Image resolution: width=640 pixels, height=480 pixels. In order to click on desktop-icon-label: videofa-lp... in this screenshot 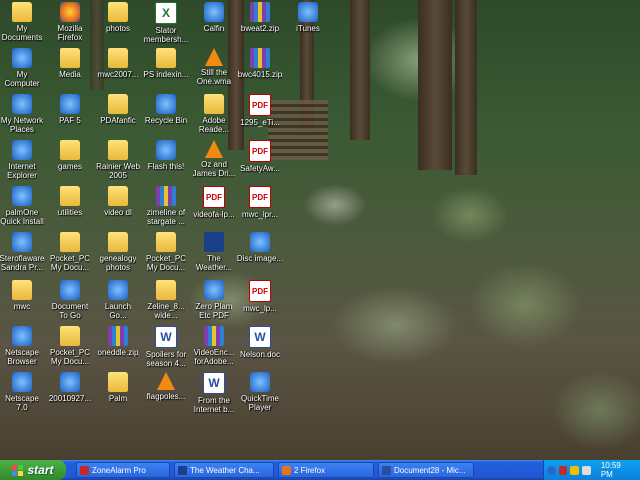, I will do `click(214, 214)`.